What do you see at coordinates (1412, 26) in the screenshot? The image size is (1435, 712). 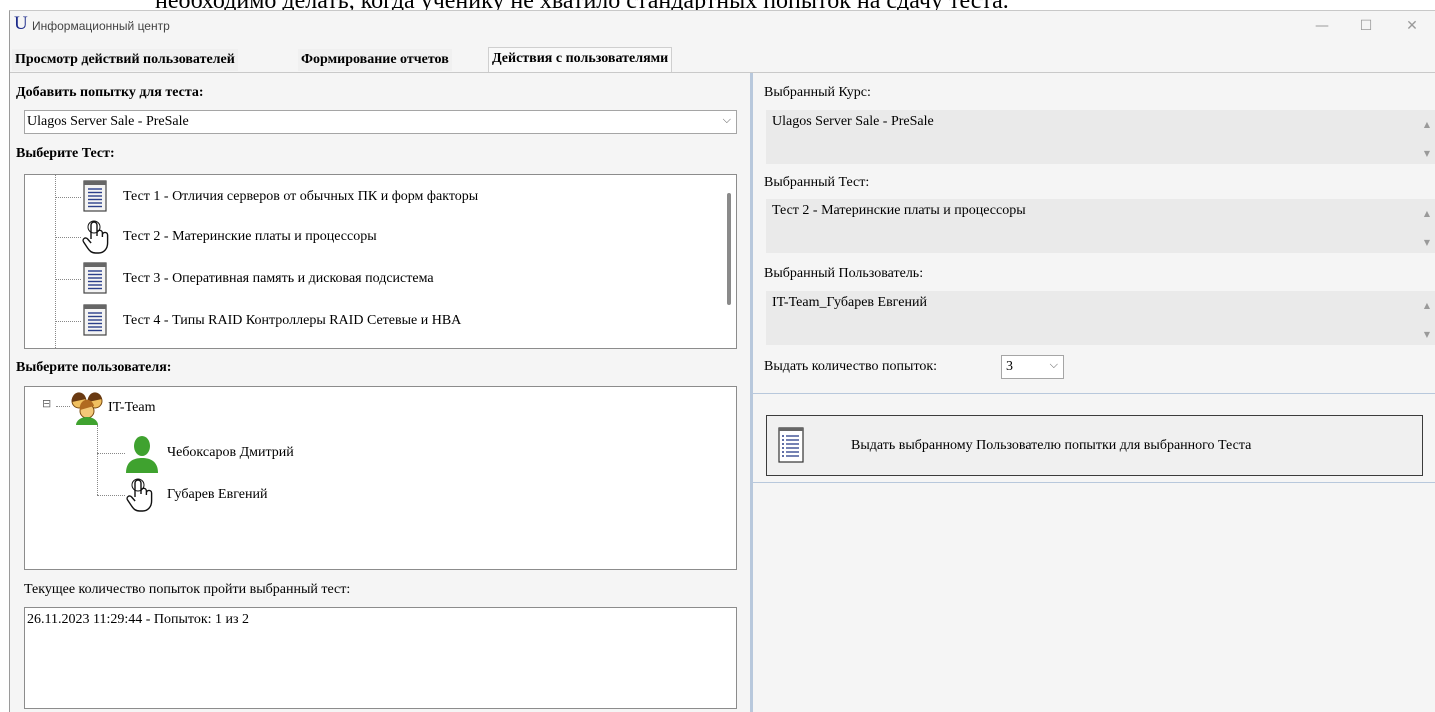 I see `close-button: ✕` at bounding box center [1412, 26].